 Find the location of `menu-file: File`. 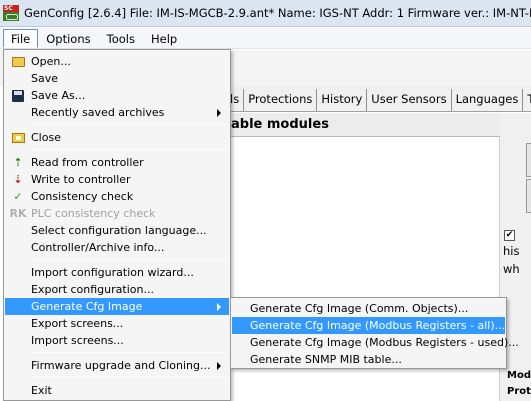

menu-file: File is located at coordinates (21, 38).